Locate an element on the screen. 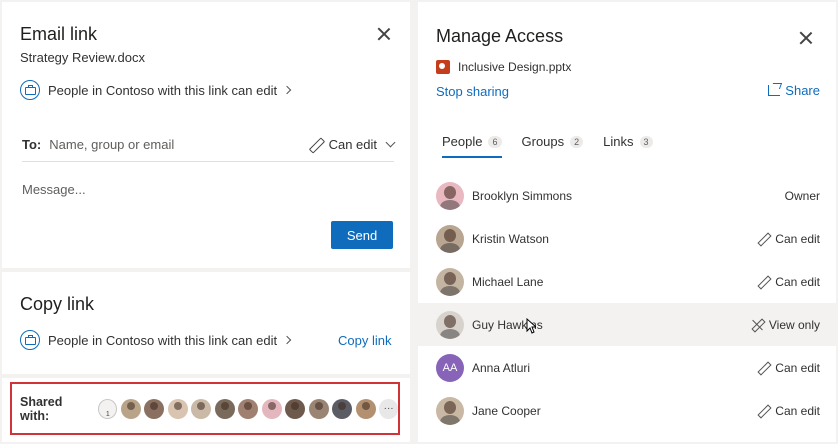 The height and width of the screenshot is (444, 838). no-edit-icon is located at coordinates (758, 325).